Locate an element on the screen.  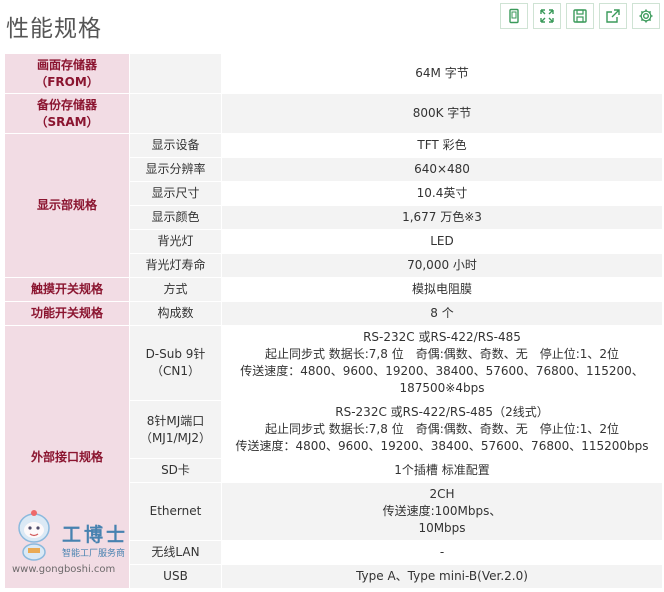
item-name: 构成数 is located at coordinates (175, 313).